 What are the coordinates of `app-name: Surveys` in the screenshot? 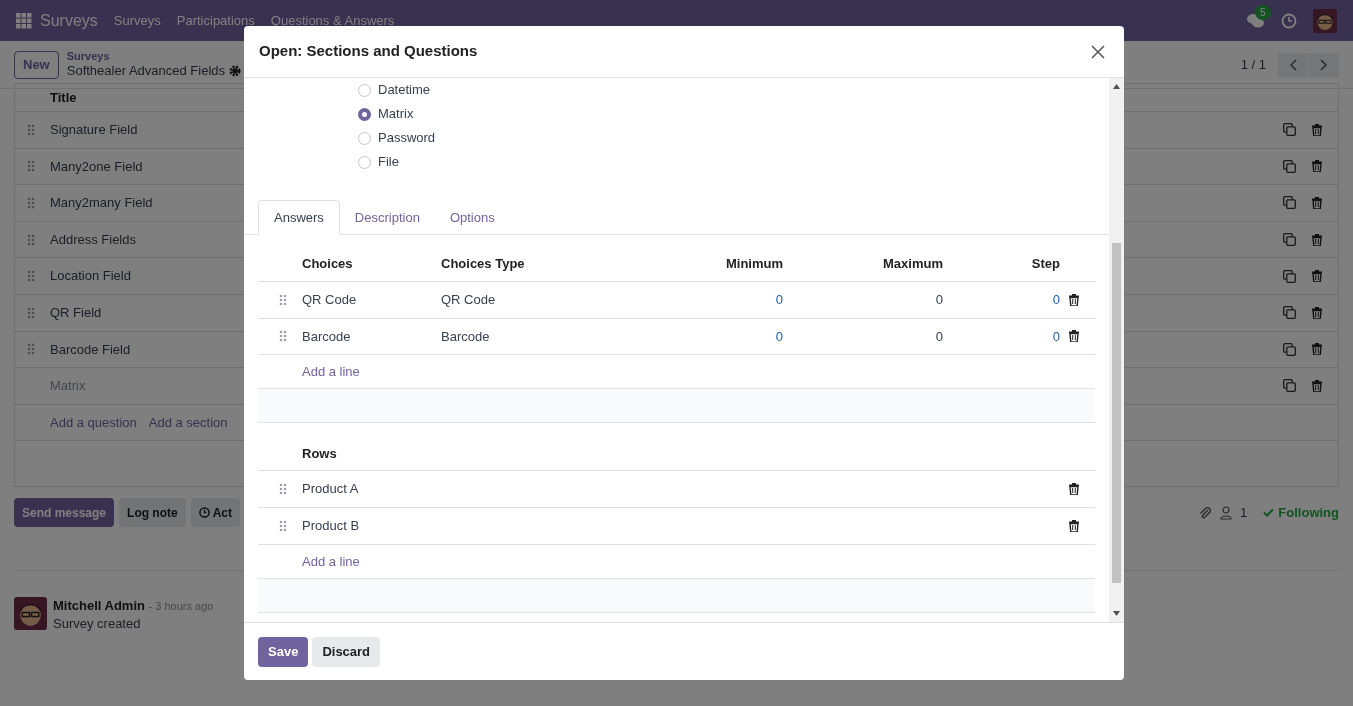 It's located at (69, 20).